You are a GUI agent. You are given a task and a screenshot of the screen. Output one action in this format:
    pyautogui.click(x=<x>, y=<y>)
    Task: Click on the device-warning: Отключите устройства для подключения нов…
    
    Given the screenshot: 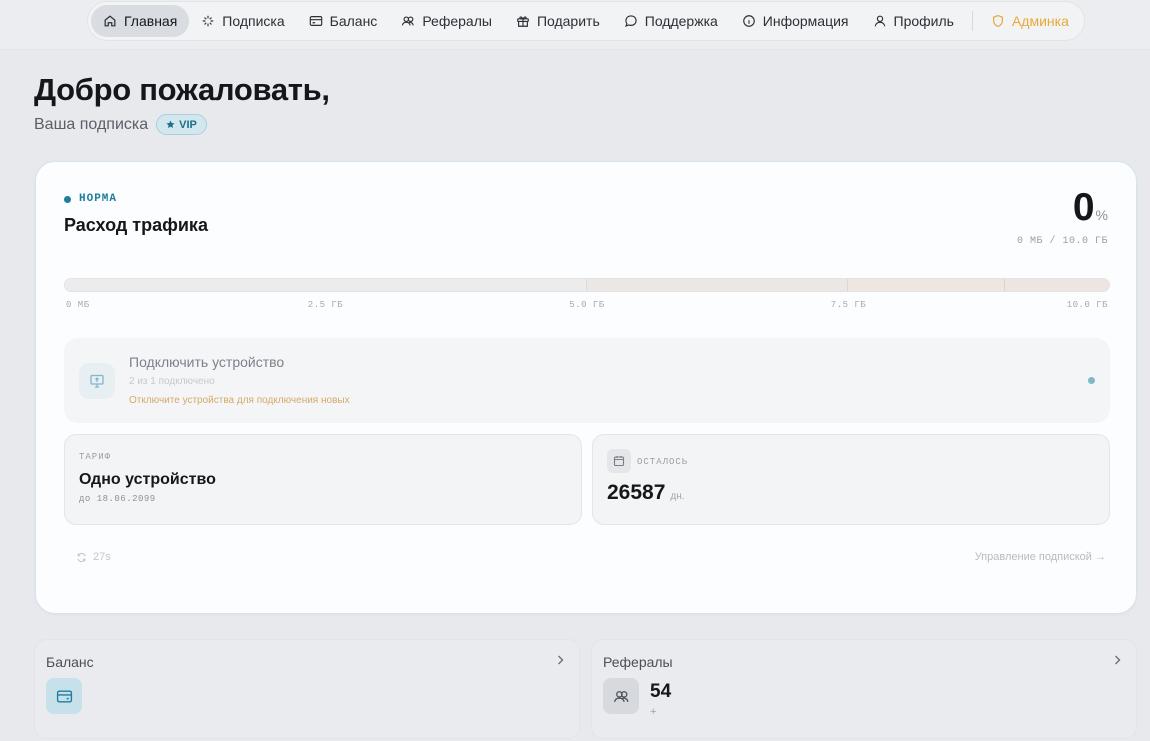 What is the action you would take?
    pyautogui.click(x=239, y=400)
    